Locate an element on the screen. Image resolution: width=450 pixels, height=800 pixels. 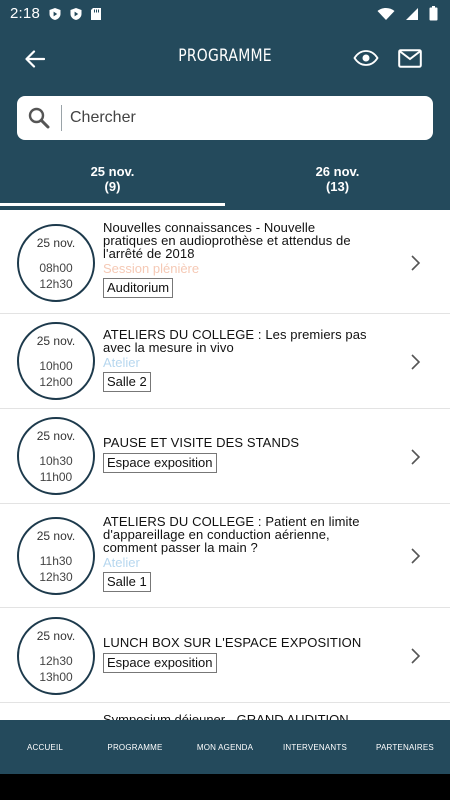
search-input is located at coordinates (235, 118).